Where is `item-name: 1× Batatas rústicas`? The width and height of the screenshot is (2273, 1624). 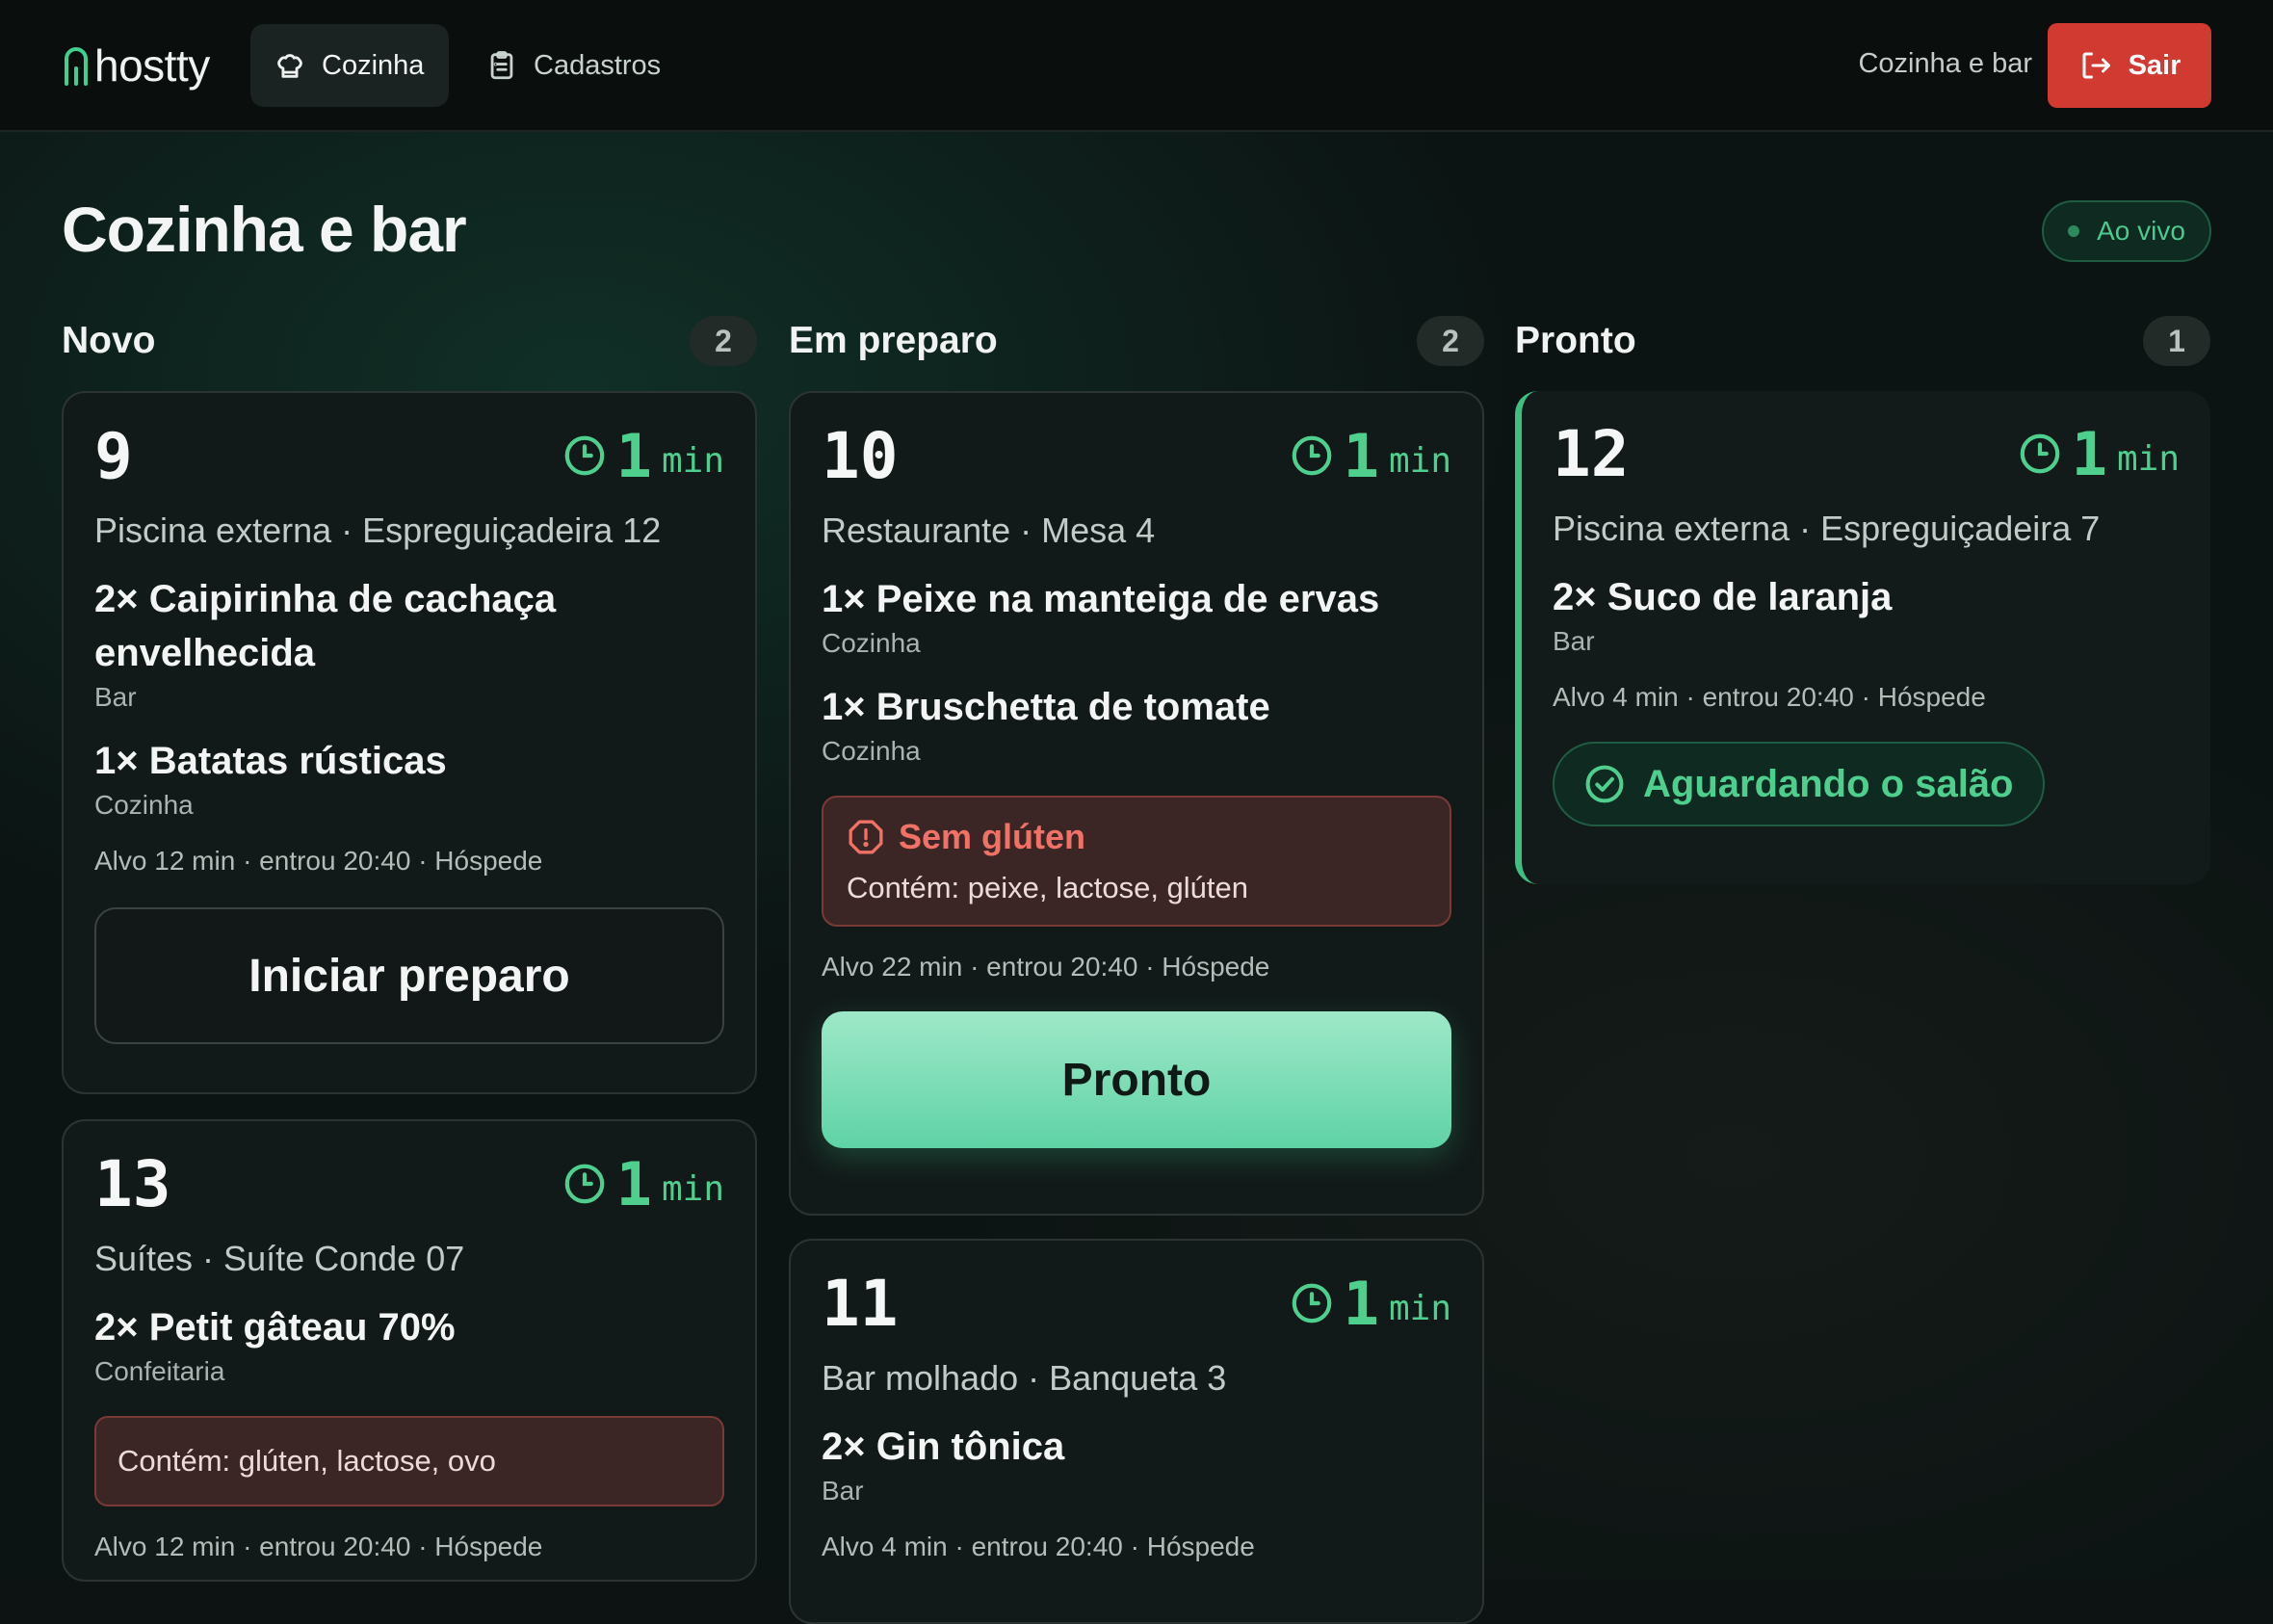 item-name: 1× Batatas rústicas is located at coordinates (270, 761).